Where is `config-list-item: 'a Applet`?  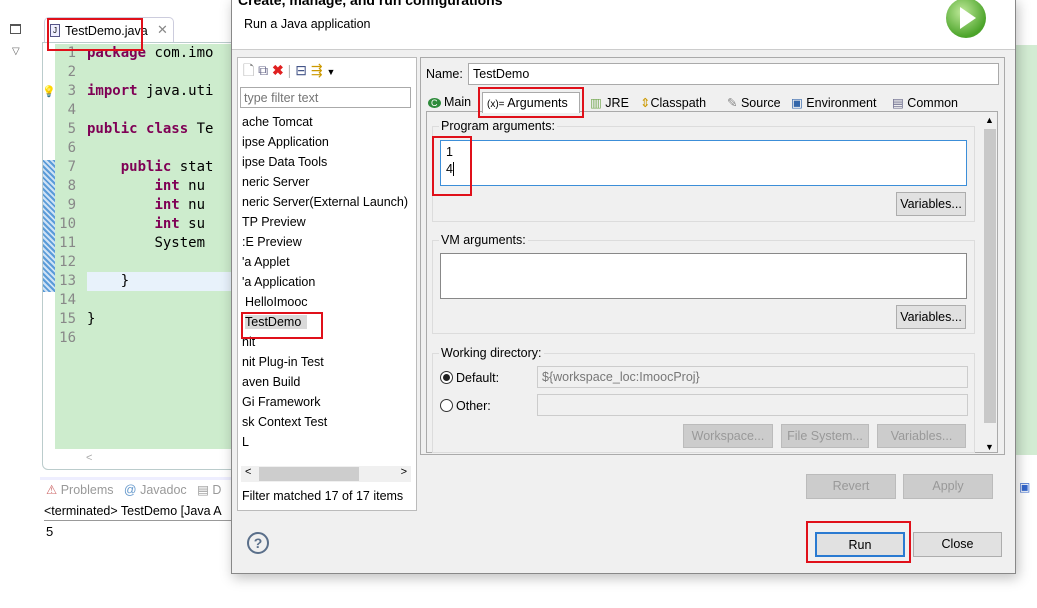
config-list-item: 'a Applet is located at coordinates (266, 262).